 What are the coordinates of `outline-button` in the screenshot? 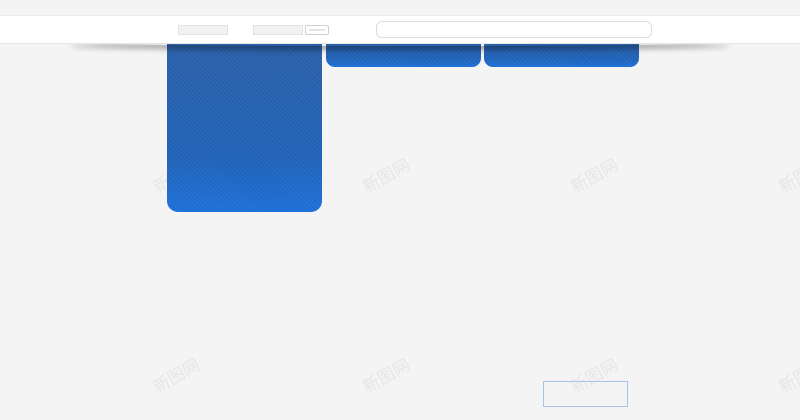 It's located at (585, 394).